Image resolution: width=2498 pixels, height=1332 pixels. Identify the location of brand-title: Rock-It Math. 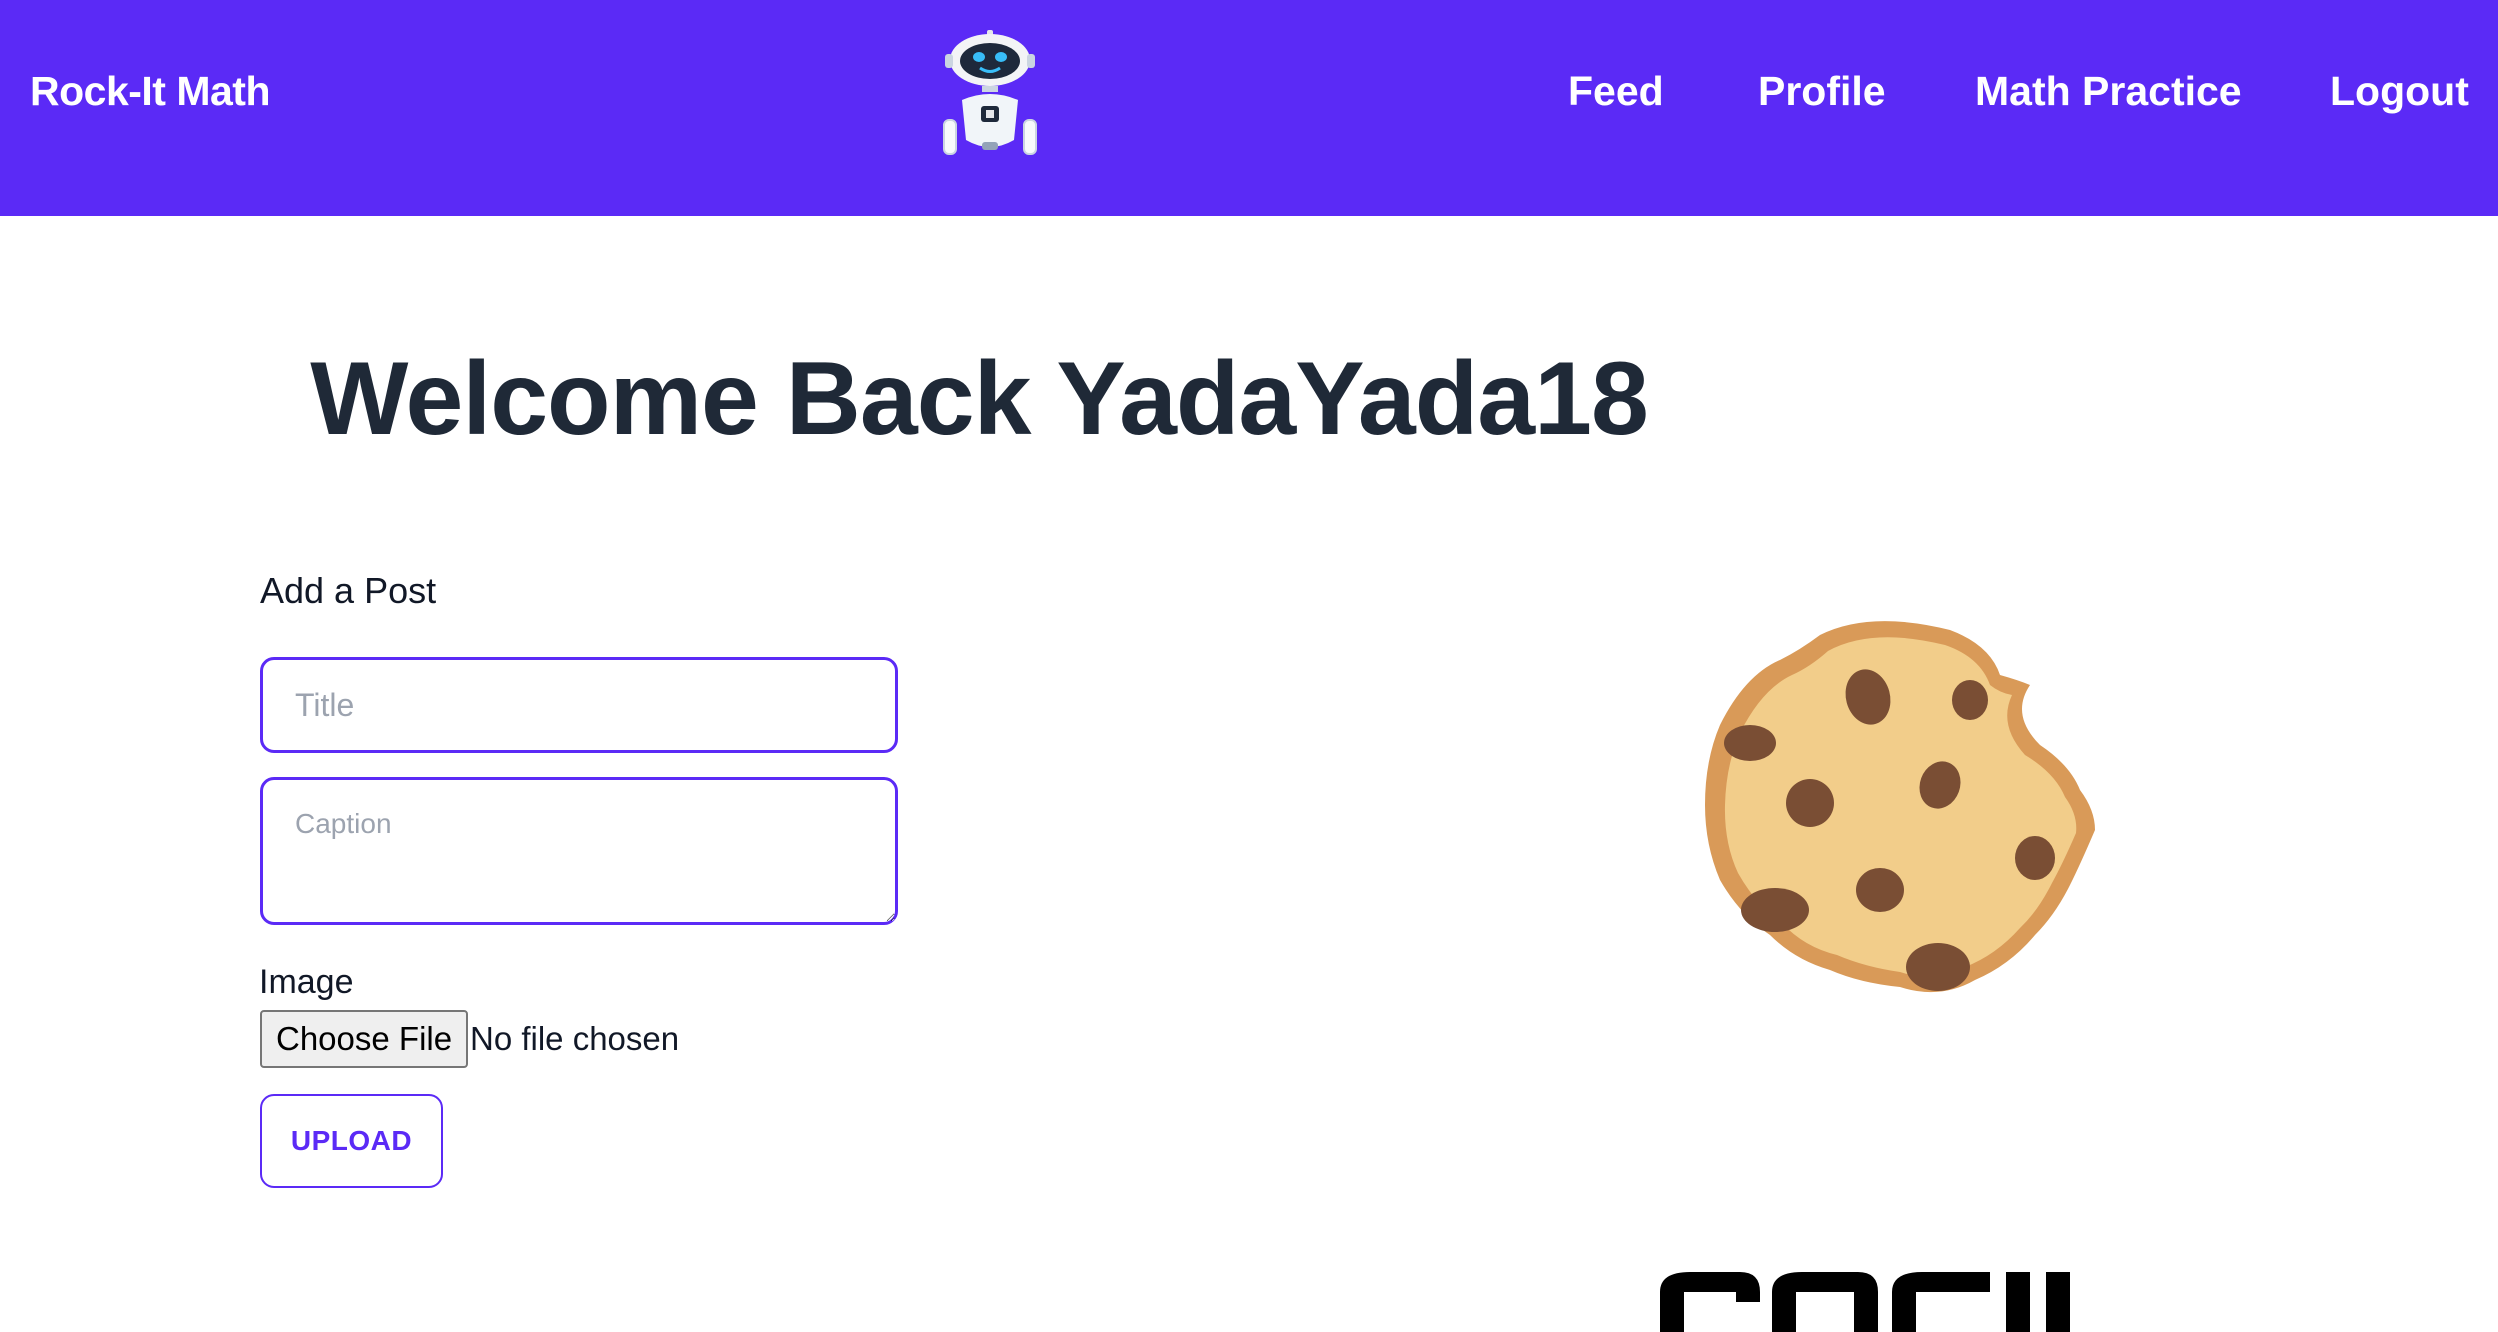
(150, 91).